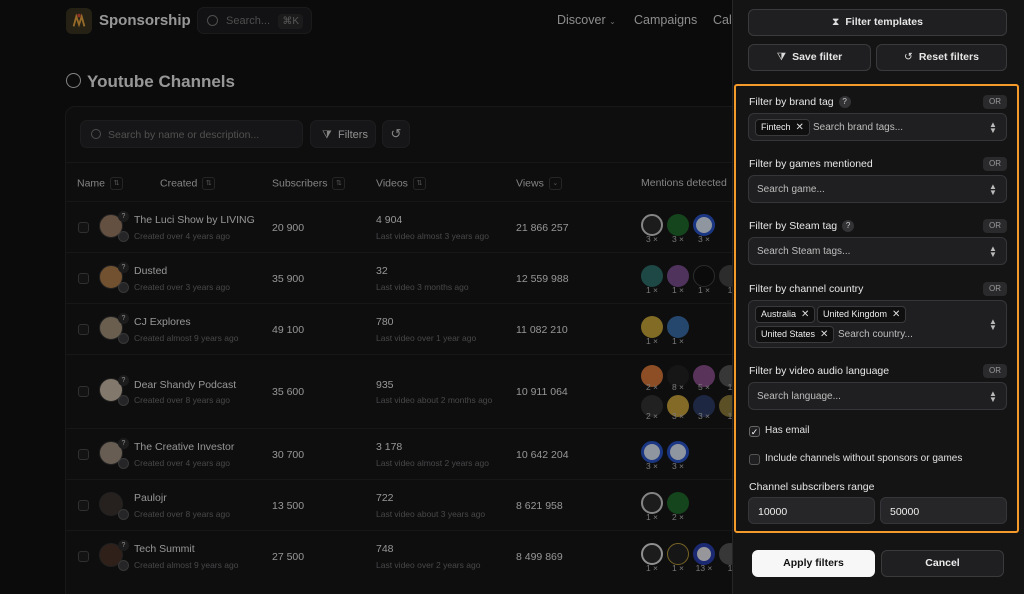  What do you see at coordinates (787, 430) in the screenshot?
I see `has-email-label: Has email` at bounding box center [787, 430].